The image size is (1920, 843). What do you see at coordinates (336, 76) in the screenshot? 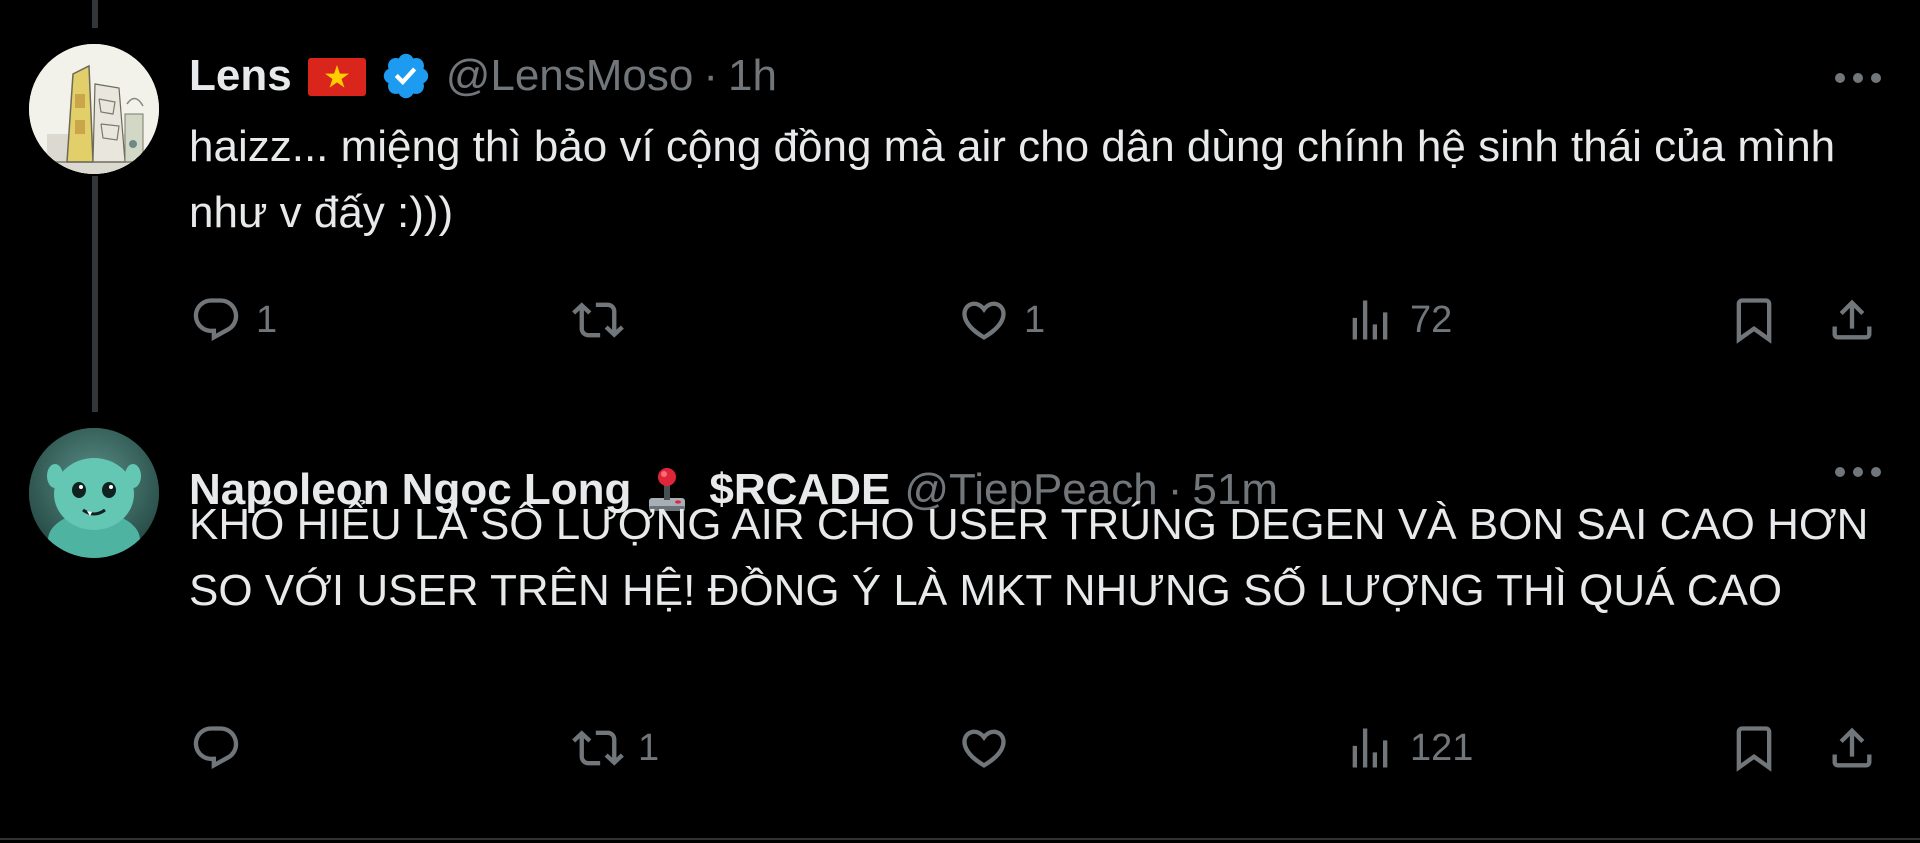
I see `vietnam-flag-icon` at bounding box center [336, 76].